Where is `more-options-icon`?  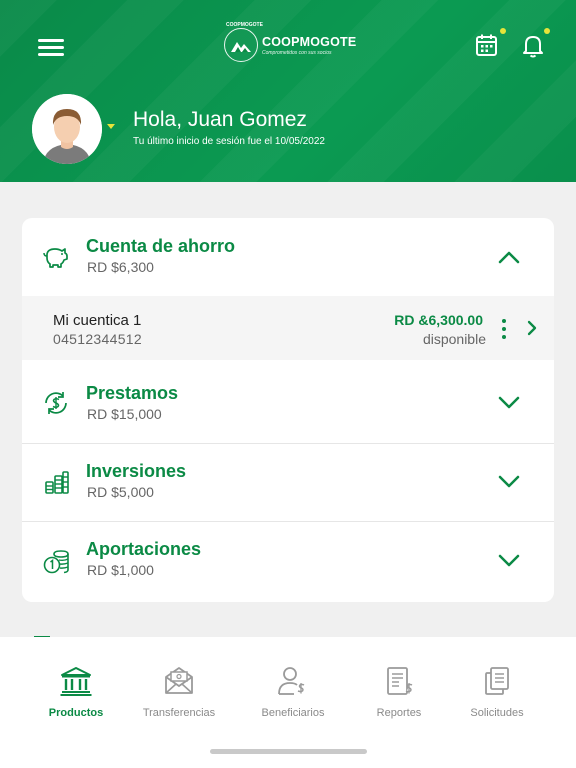 more-options-icon is located at coordinates (504, 329).